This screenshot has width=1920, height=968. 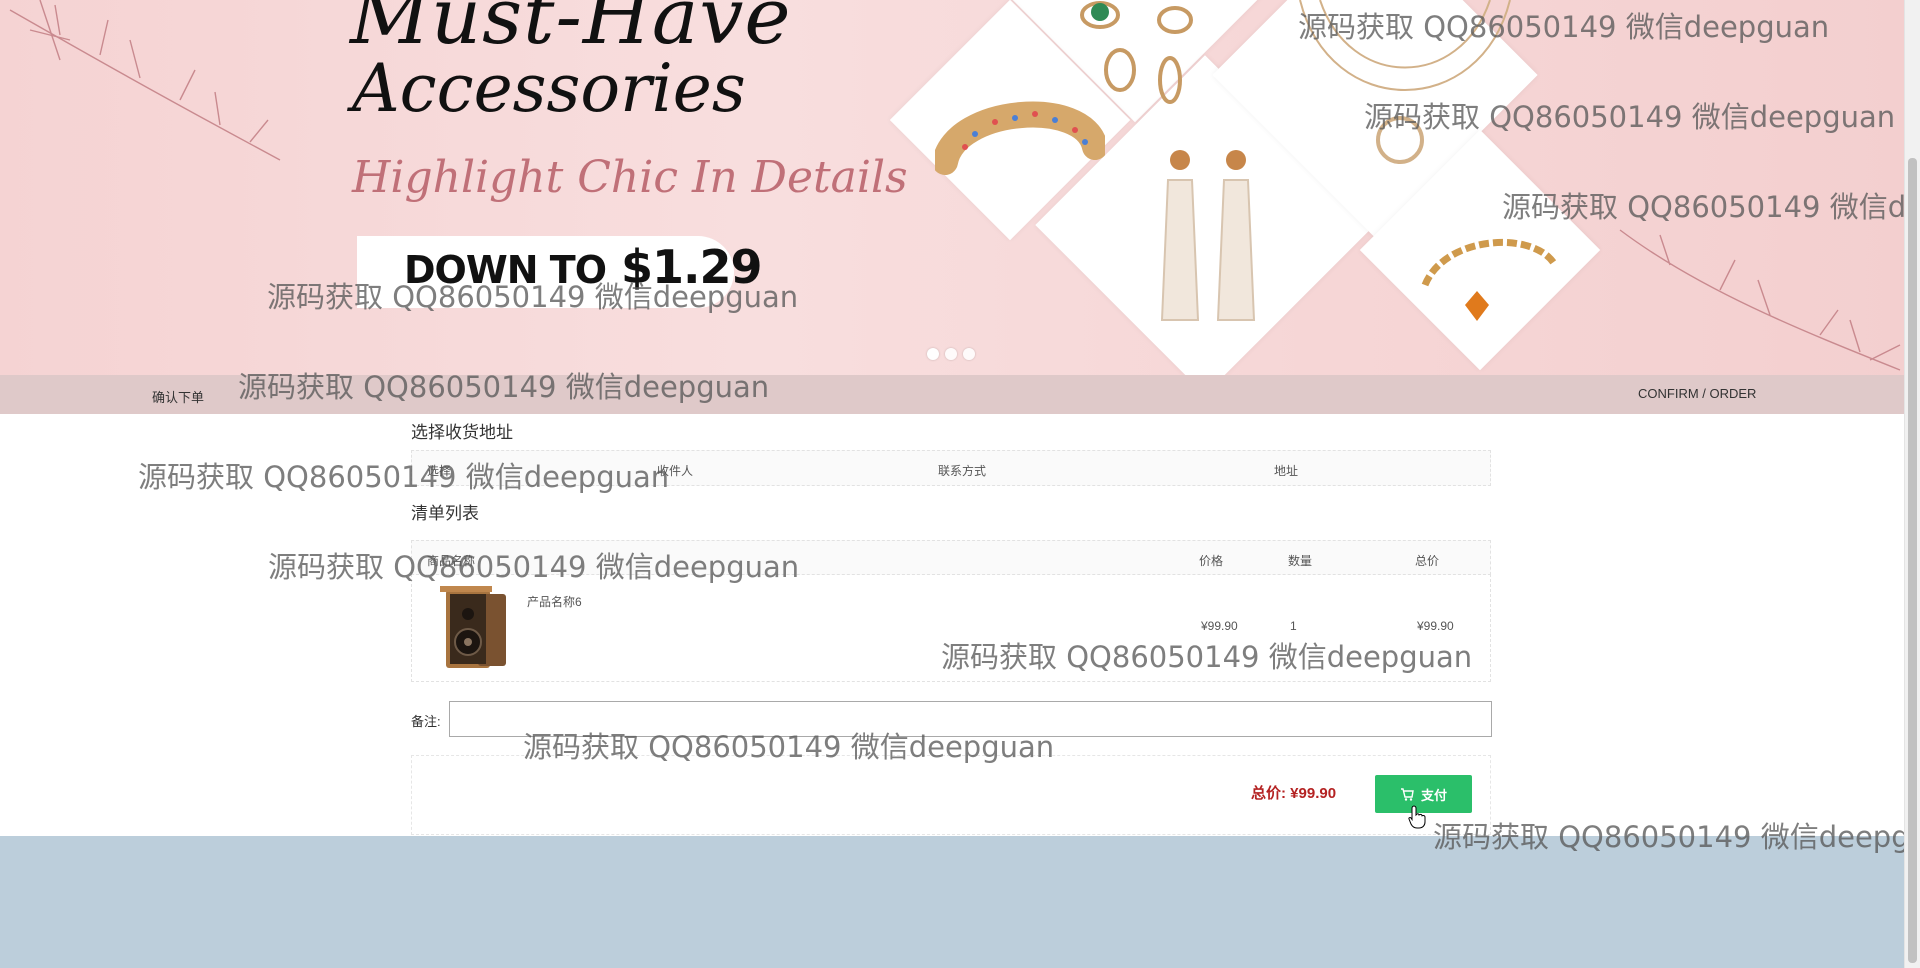 I want to click on address-col-address: 地址, so click(x=1286, y=471).